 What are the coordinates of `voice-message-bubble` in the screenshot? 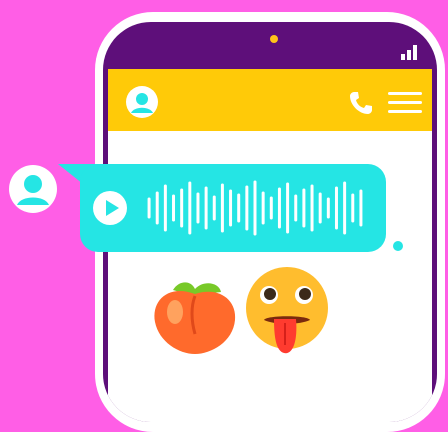 It's located at (233, 208).